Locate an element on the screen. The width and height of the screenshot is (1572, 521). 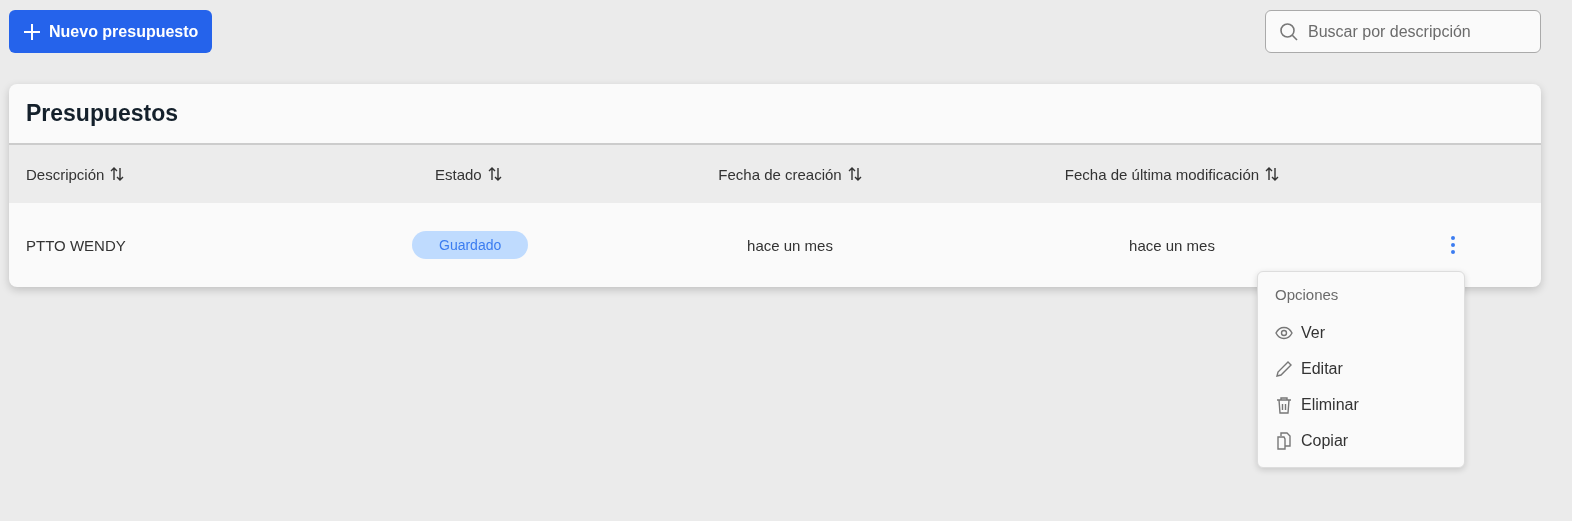
menu-item: Ver is located at coordinates (1361, 333).